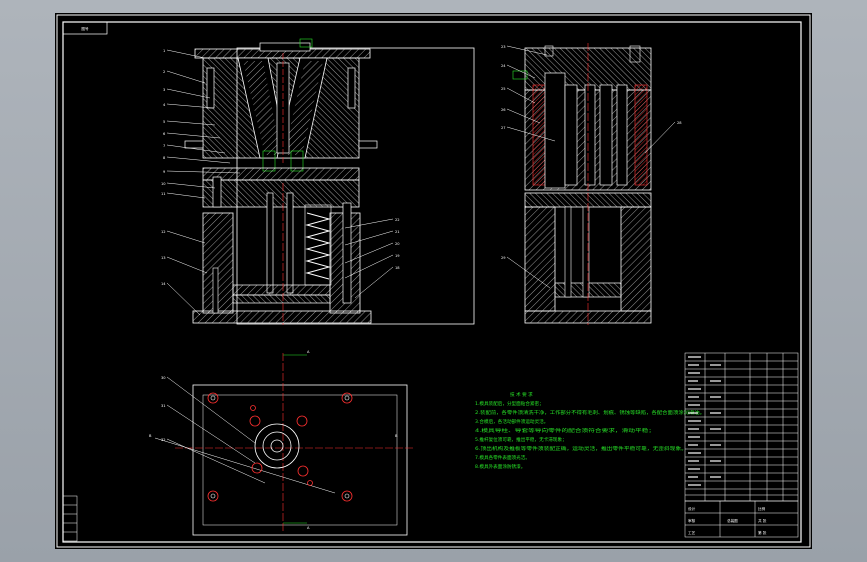 The height and width of the screenshot is (562, 867). Describe the element at coordinates (679, 123) in the screenshot. I see `callout-28: 28` at that location.